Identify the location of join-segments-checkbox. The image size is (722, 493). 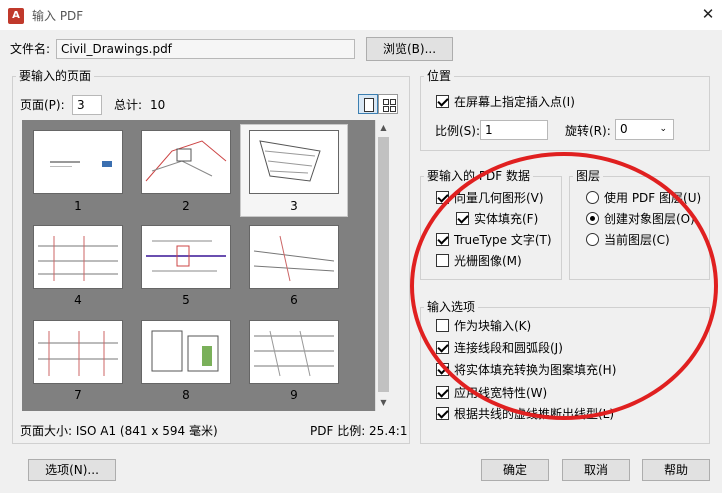
(442, 347).